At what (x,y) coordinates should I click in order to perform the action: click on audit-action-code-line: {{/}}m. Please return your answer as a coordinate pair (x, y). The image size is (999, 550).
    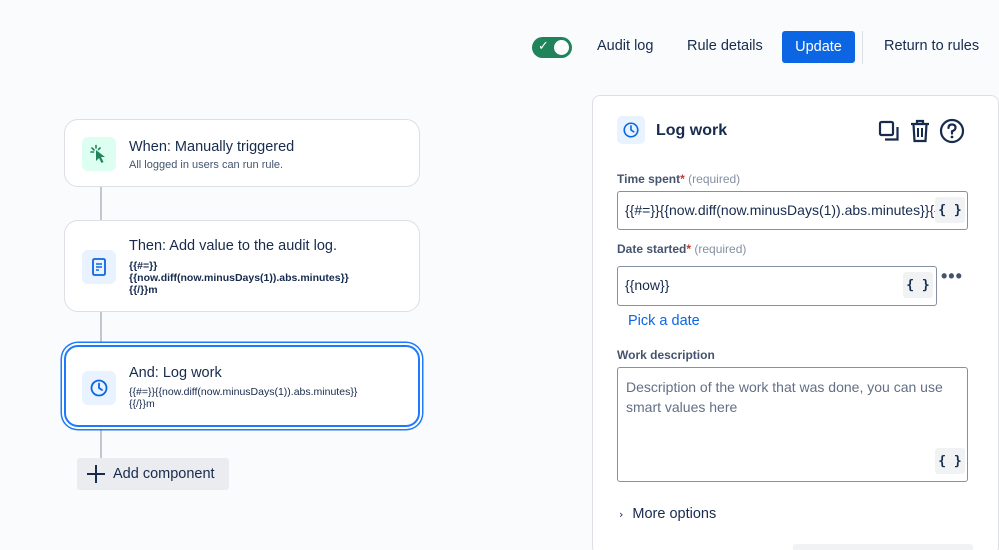
    Looking at the image, I should click on (143, 290).